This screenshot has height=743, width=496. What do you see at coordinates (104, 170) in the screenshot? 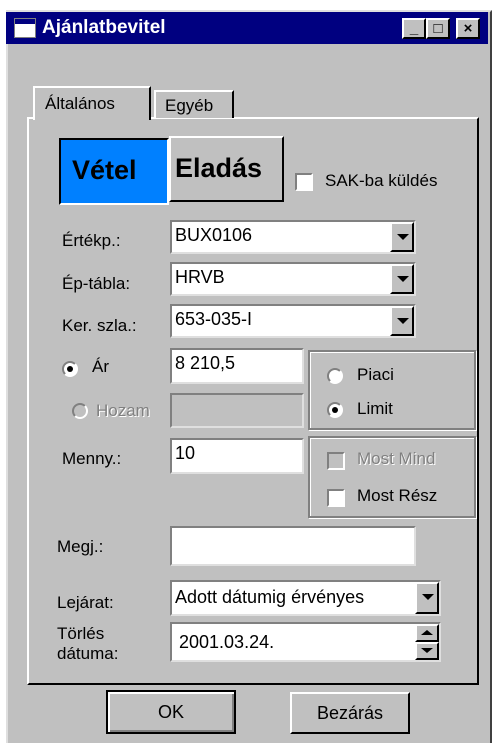
I see `buy-label: Vétel` at bounding box center [104, 170].